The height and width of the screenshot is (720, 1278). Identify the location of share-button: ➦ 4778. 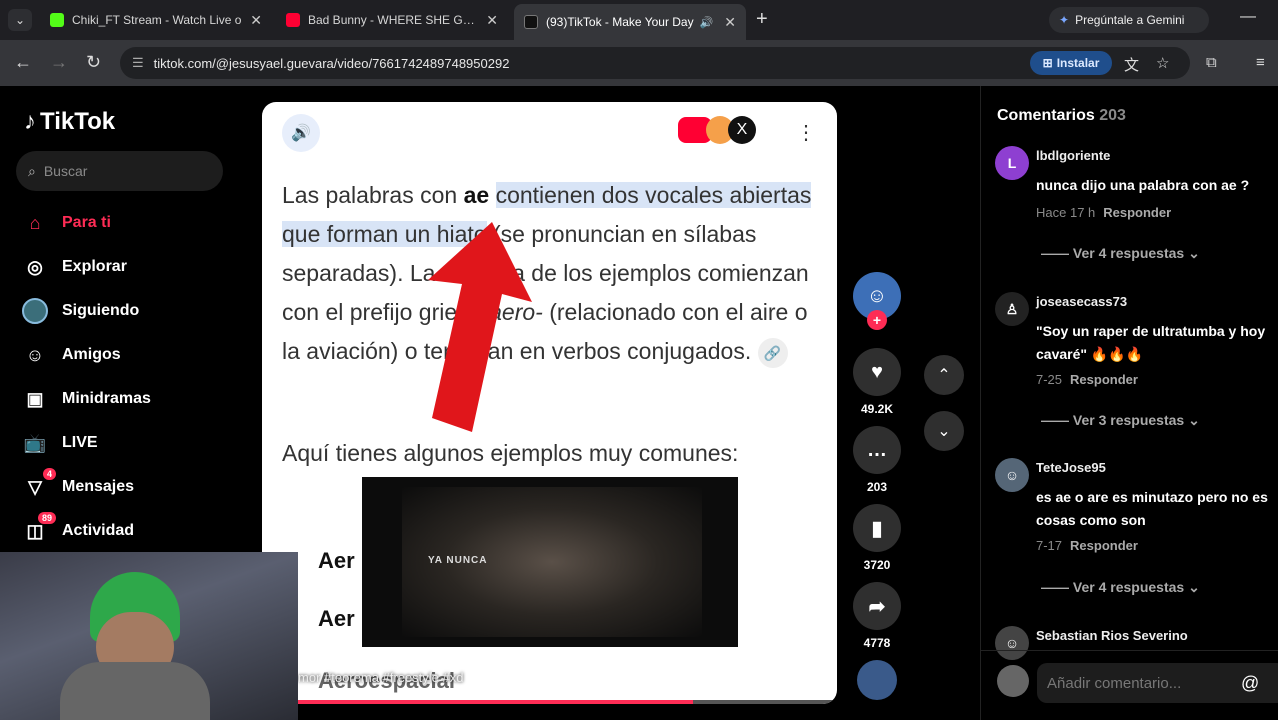
(877, 616).